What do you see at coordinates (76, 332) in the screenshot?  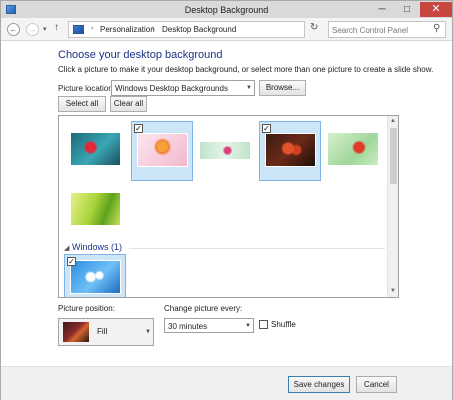 I see `picture-position-preview` at bounding box center [76, 332].